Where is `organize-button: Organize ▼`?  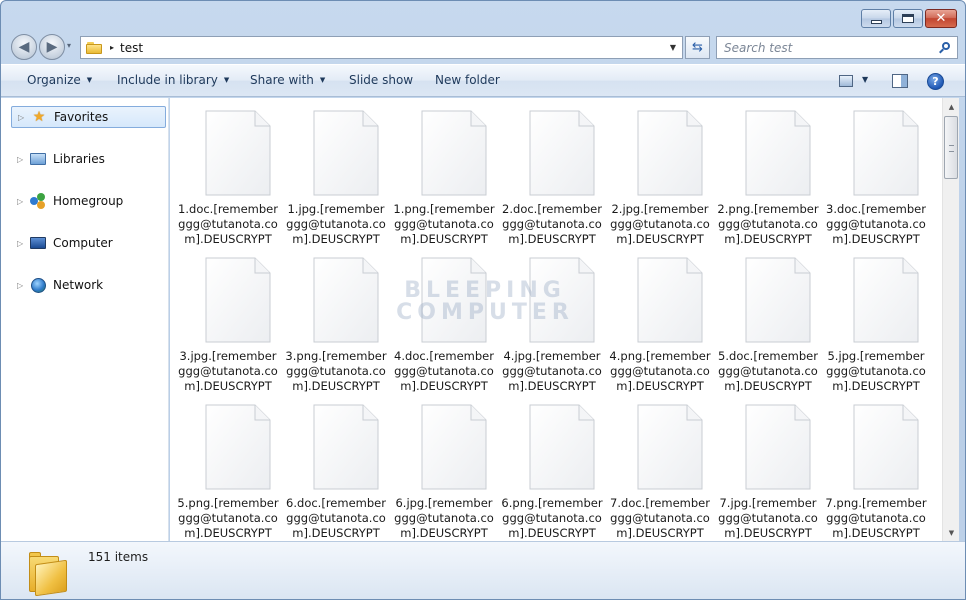 organize-button: Organize ▼ is located at coordinates (59, 80).